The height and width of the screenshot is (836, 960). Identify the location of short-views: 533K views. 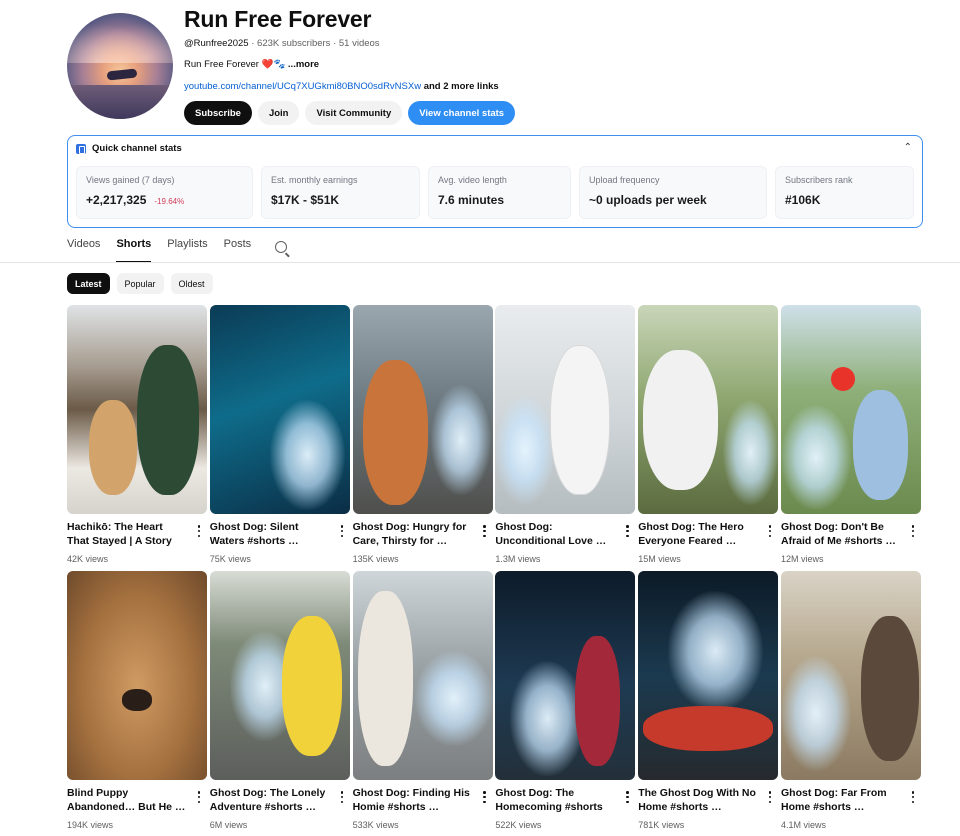
(375, 825).